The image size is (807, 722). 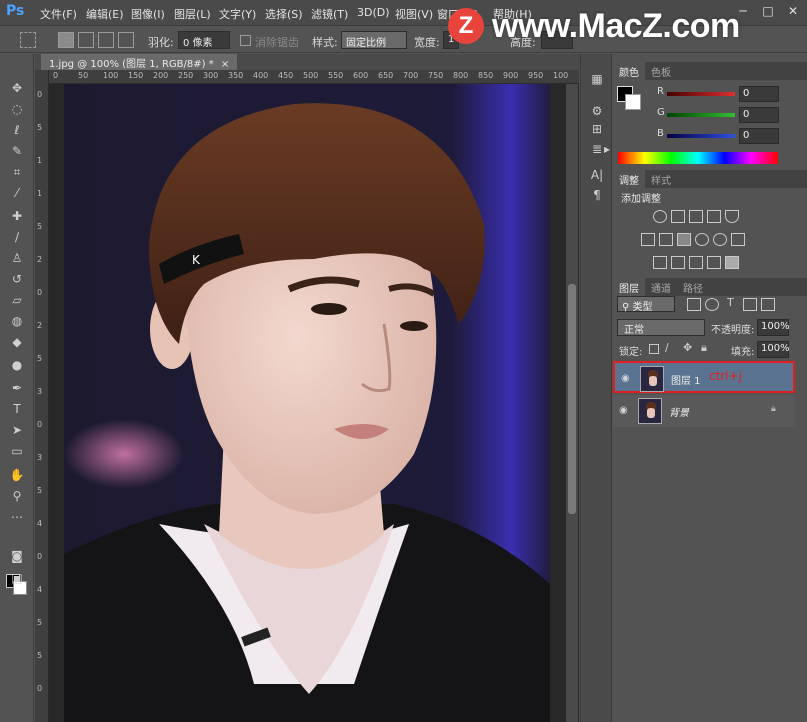 I want to click on healing-brush-icon: ✚, so click(x=17, y=216).